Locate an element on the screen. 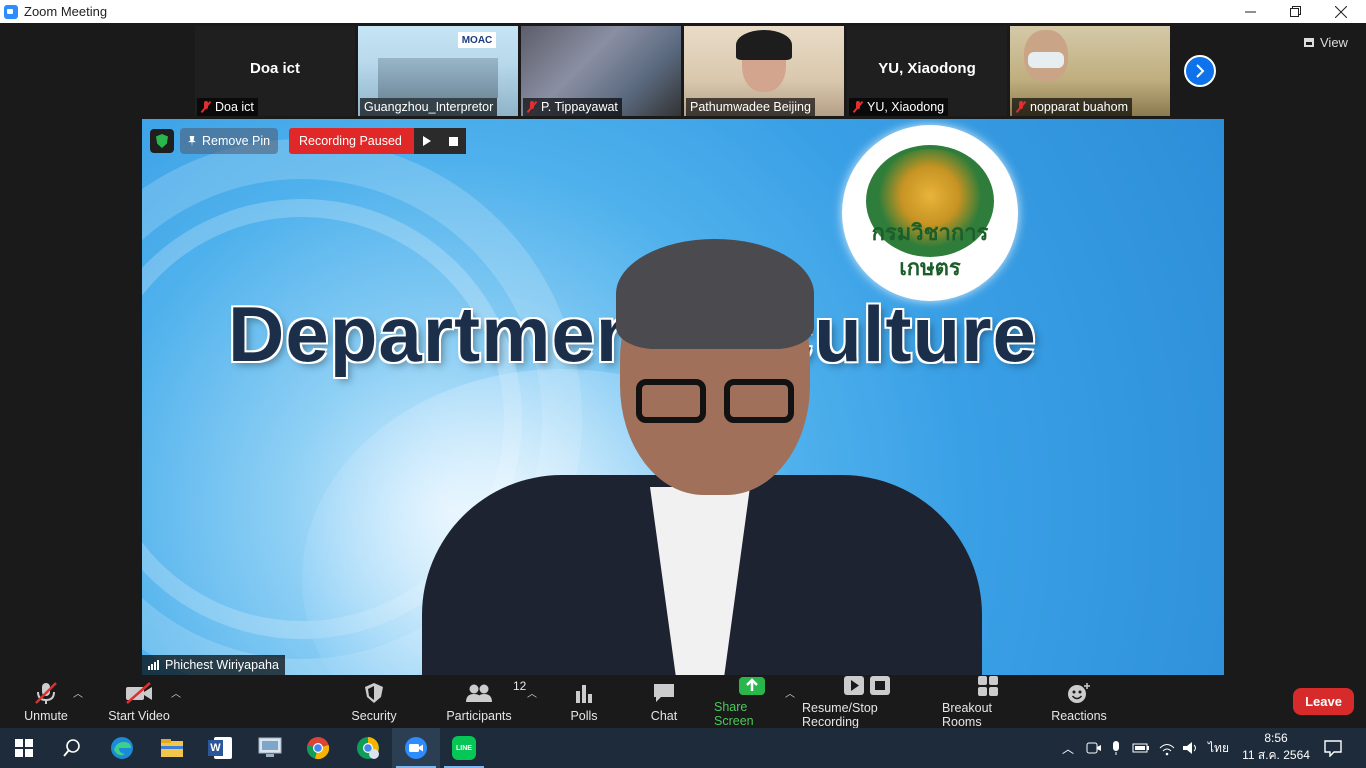 This screenshot has height=768, width=1366. share-options-caret-icon: ︿ is located at coordinates (790, 692).